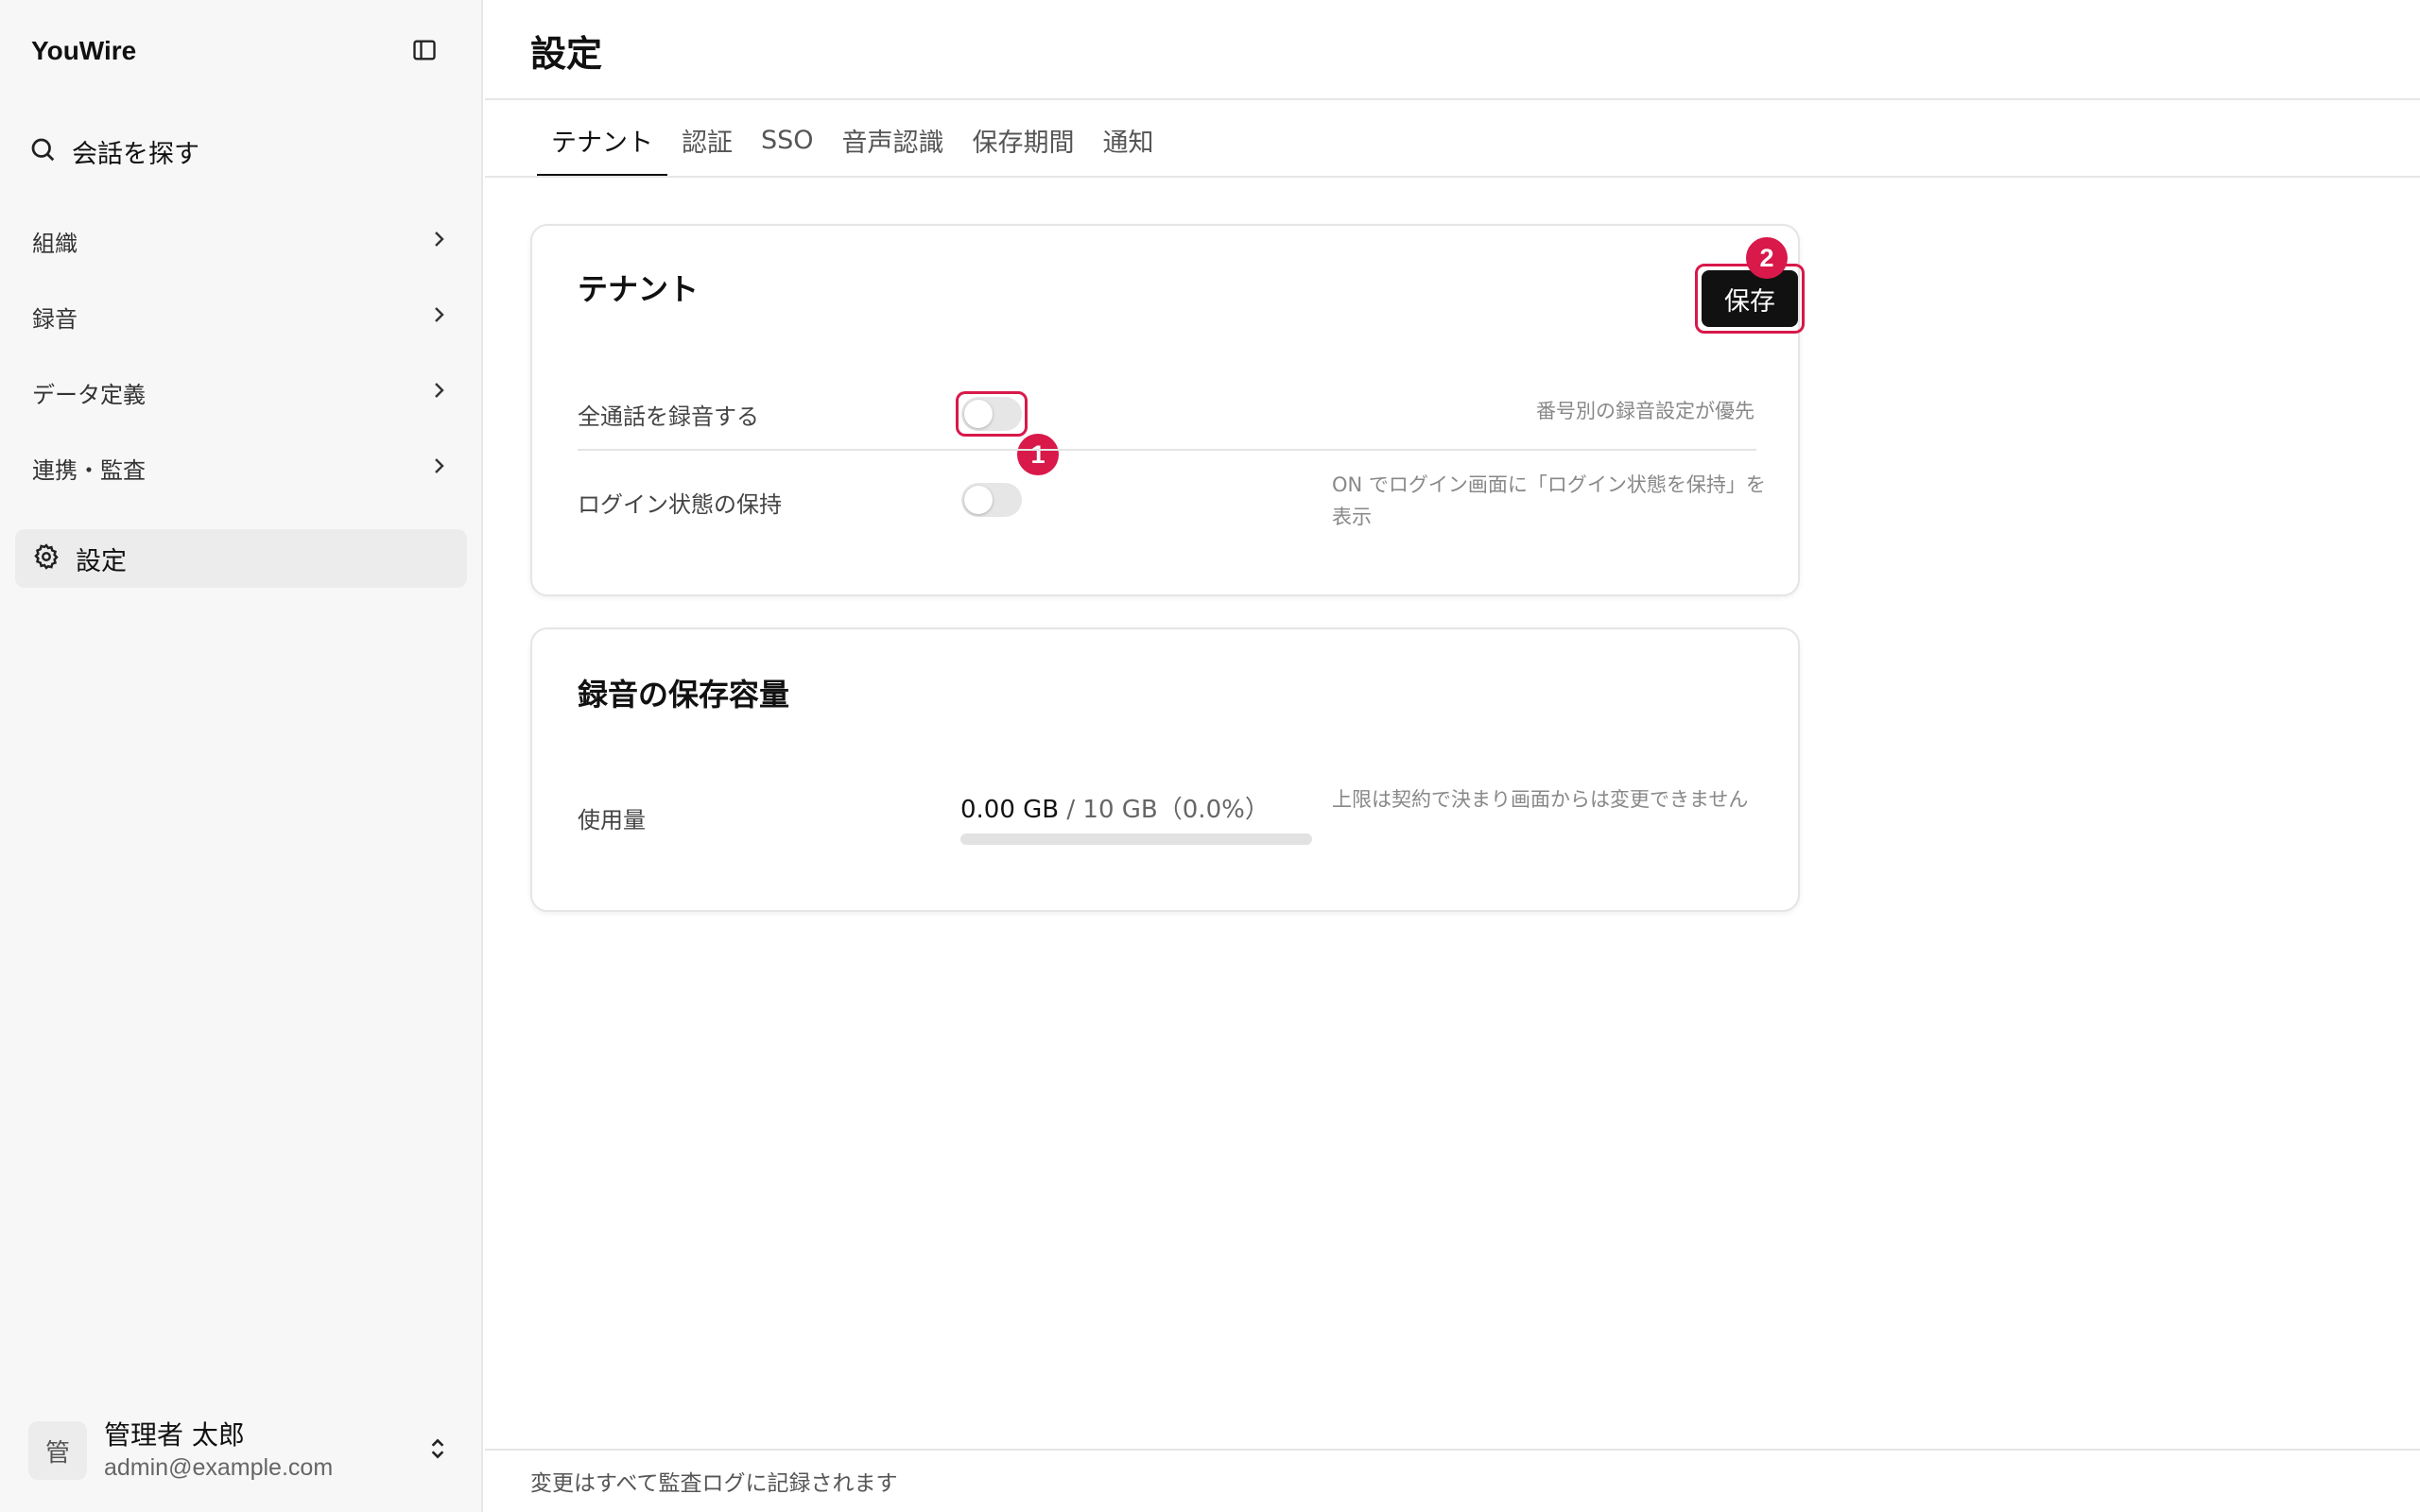  What do you see at coordinates (241, 467) in the screenshot?
I see `sidebar-item-integration-audit: 連携・監査` at bounding box center [241, 467].